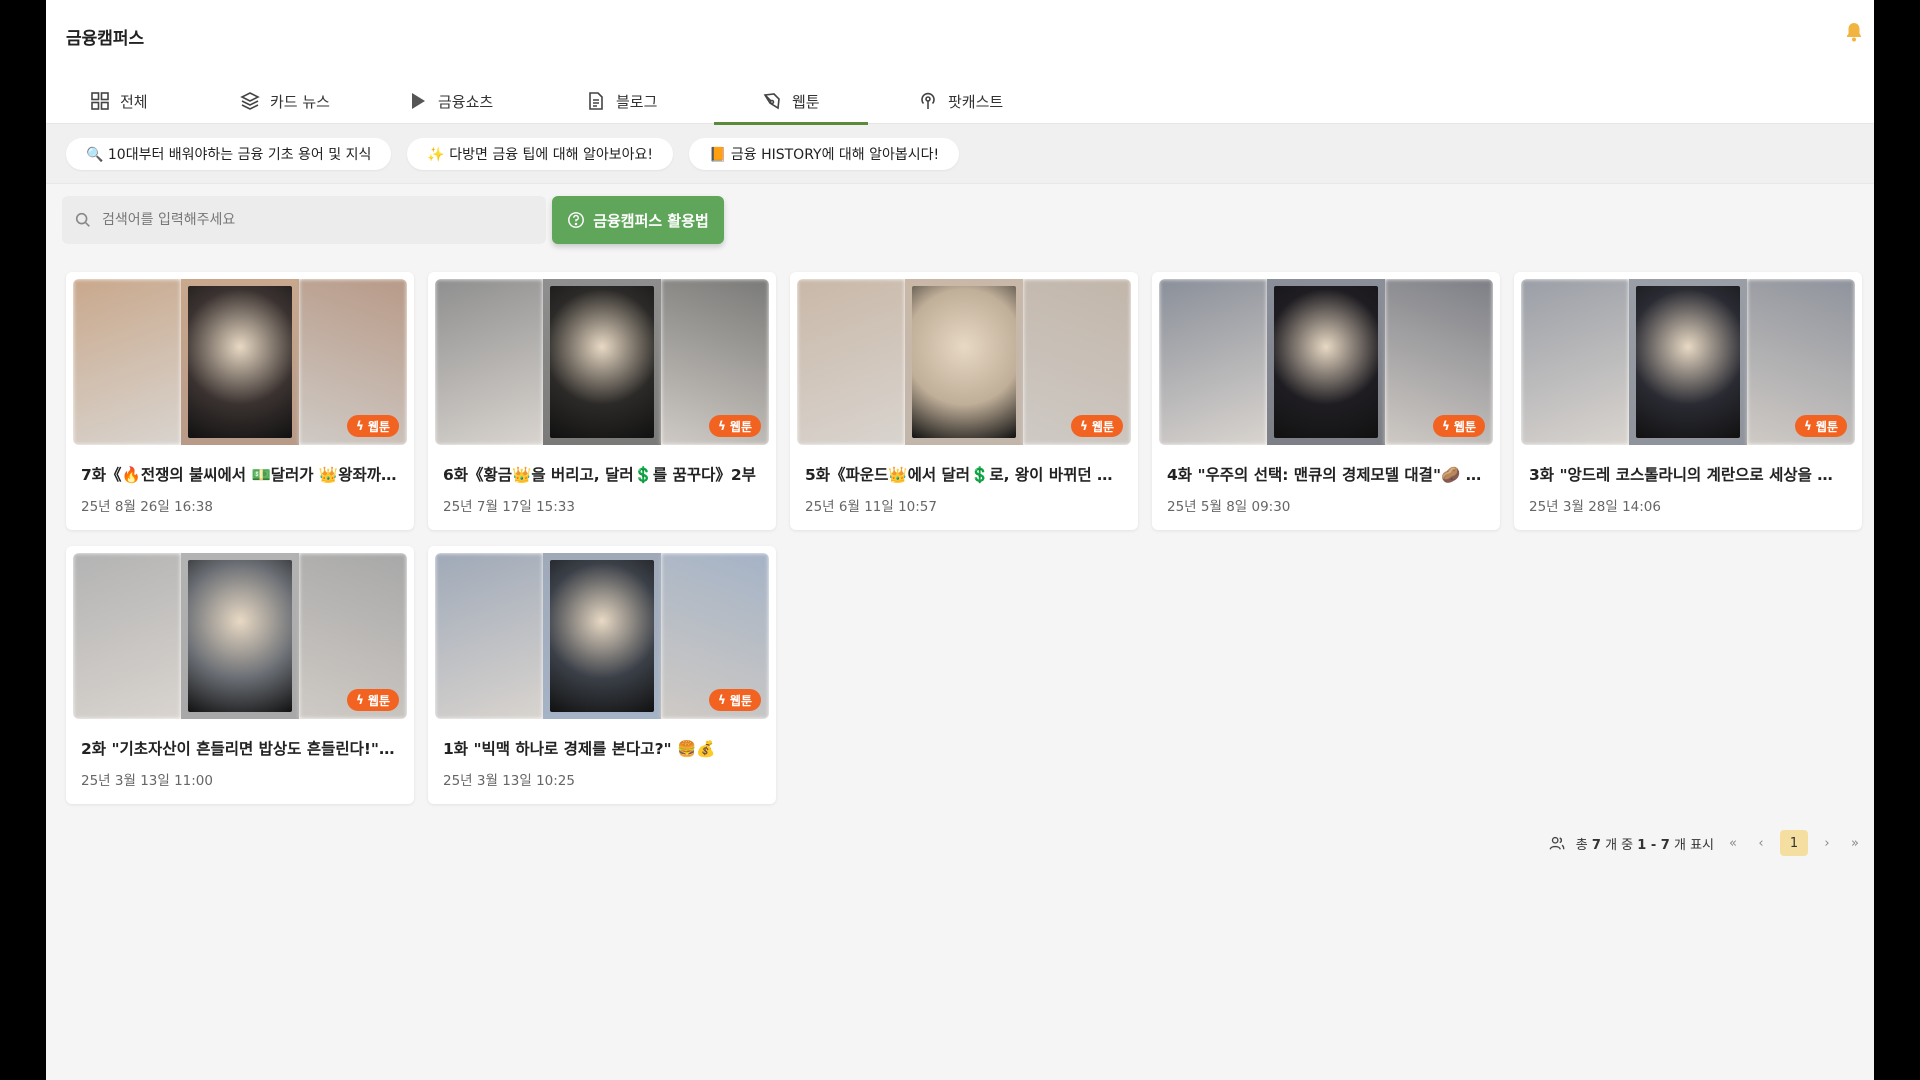 The image size is (1920, 1080). I want to click on tab-label: 전체, so click(134, 101).